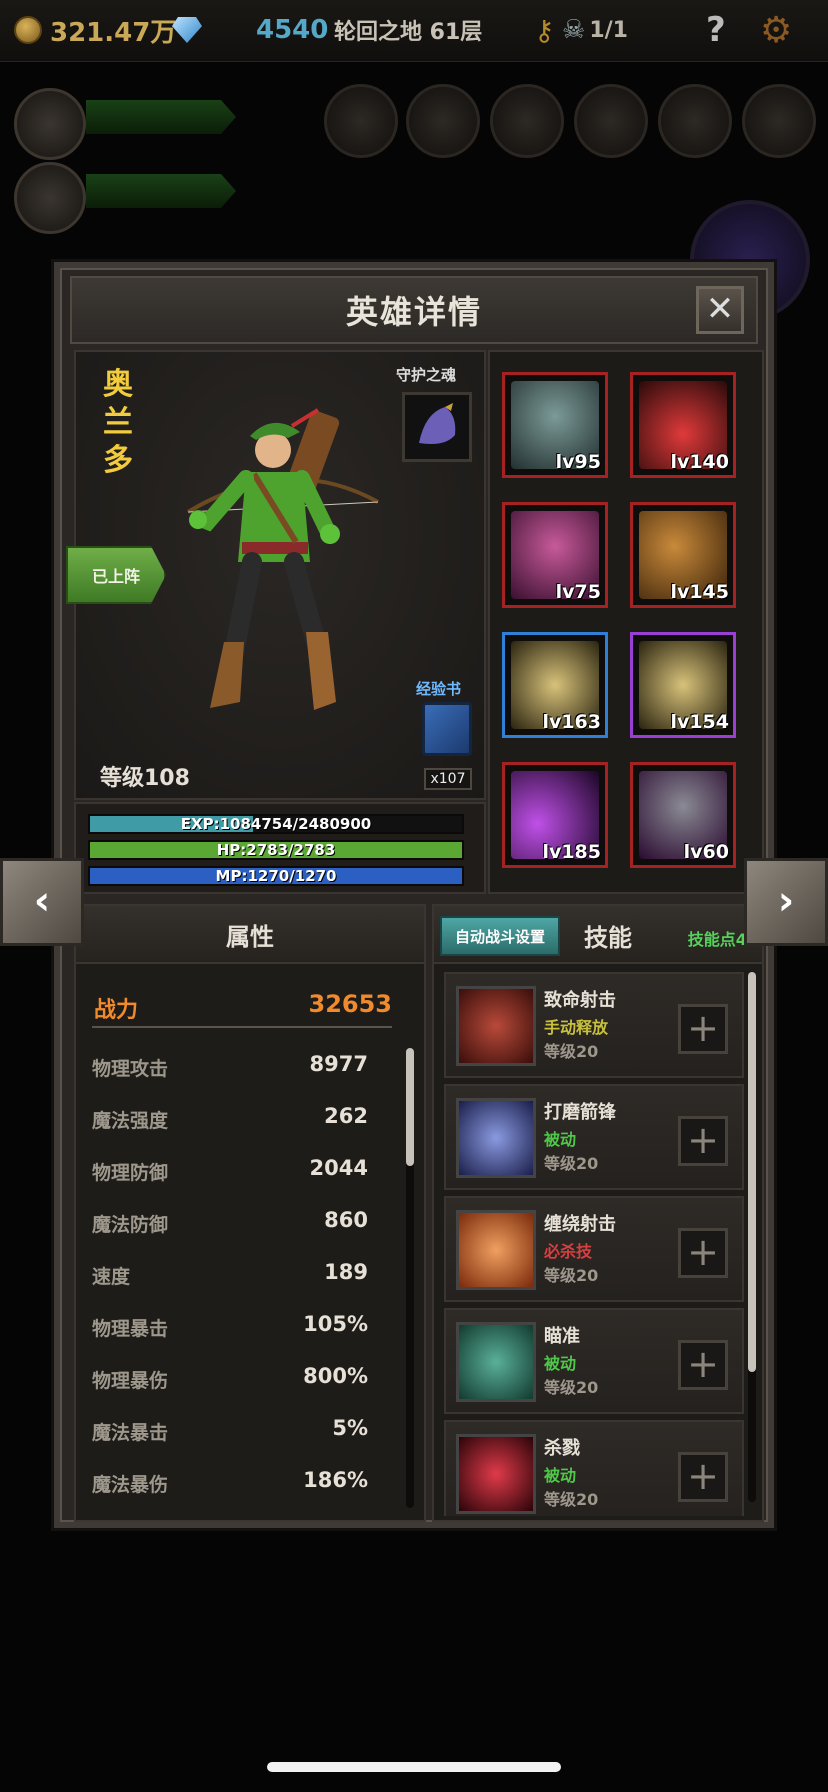 This screenshot has width=828, height=1792. I want to click on gear-icon: ⚙, so click(776, 30).